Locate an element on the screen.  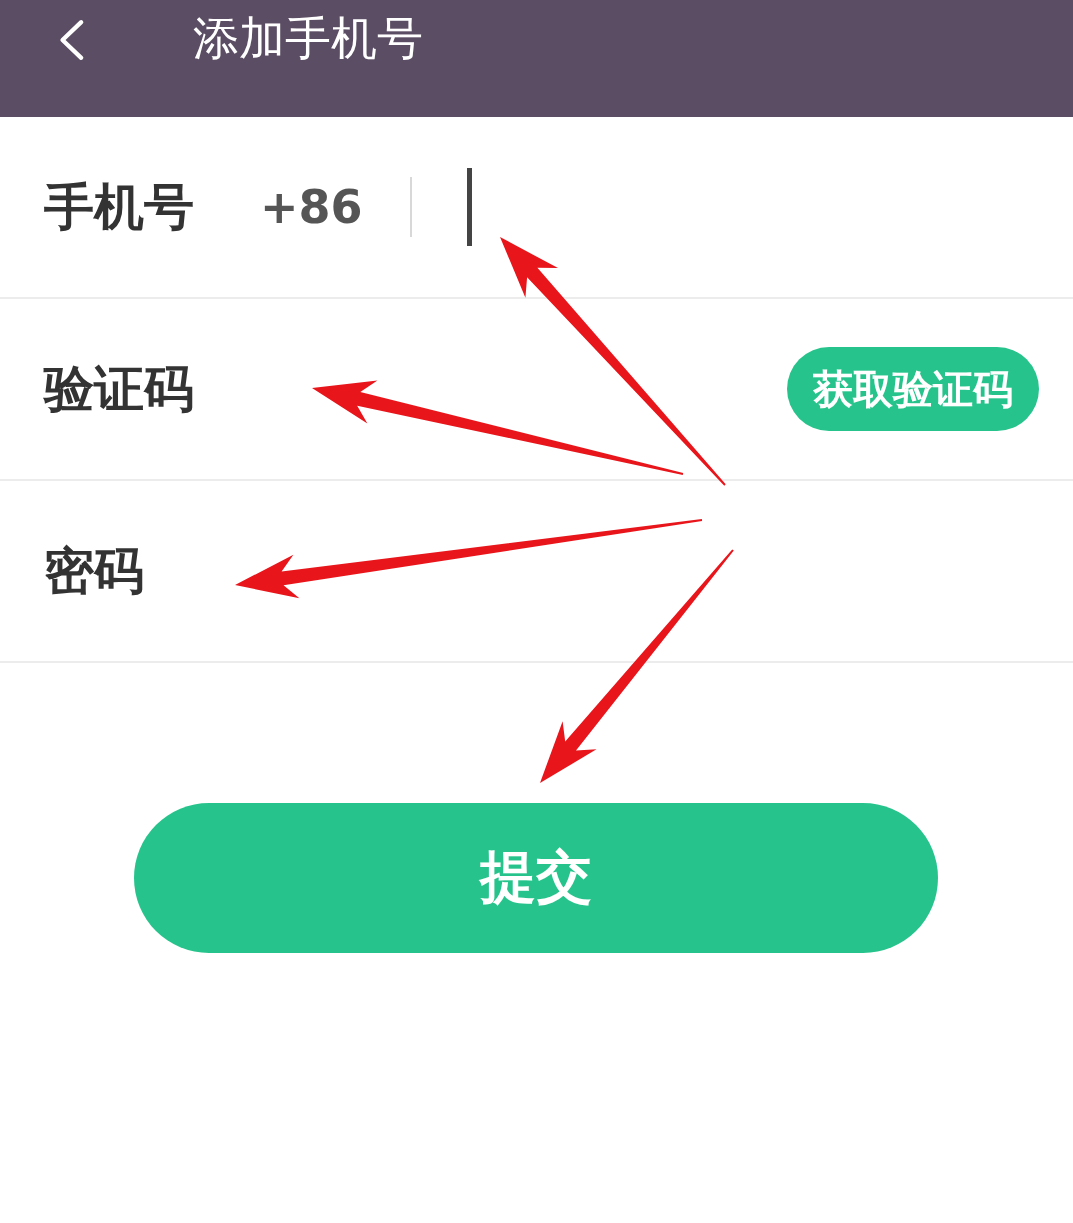
country-code: +86 is located at coordinates (335, 207).